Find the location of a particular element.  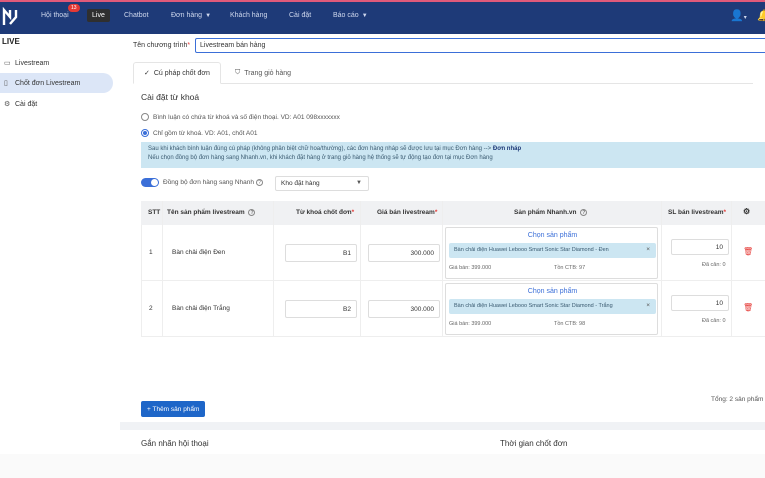

sidebar-item-order-livestream: ▯ Chốt đơn Livestream is located at coordinates (56, 83).